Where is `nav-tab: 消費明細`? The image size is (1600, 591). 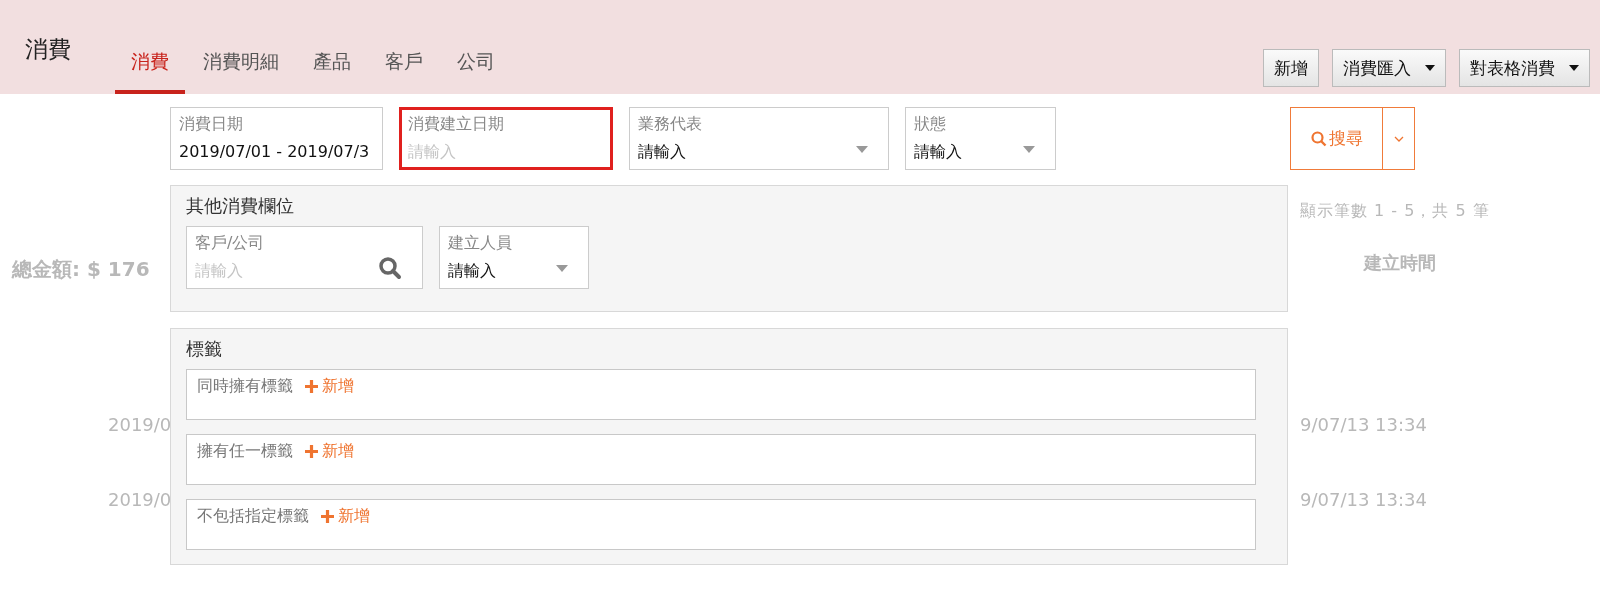
nav-tab: 消費明細 is located at coordinates (241, 47).